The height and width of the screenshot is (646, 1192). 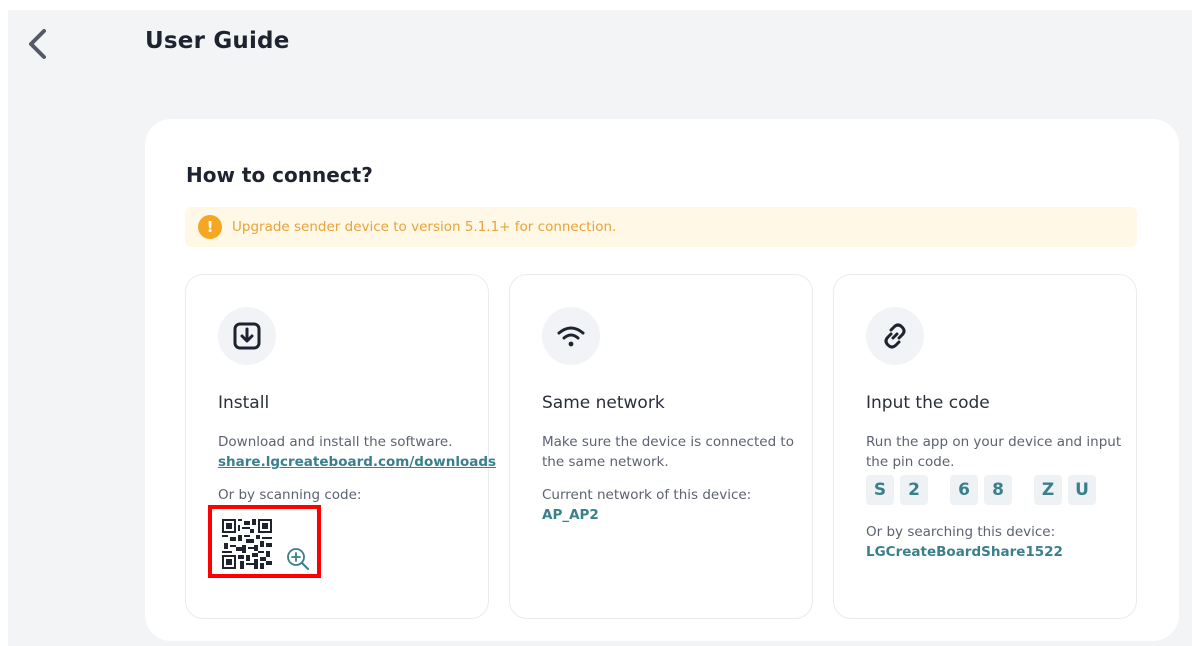 What do you see at coordinates (647, 495) in the screenshot?
I see `current-network-label: Current network of this device:` at bounding box center [647, 495].